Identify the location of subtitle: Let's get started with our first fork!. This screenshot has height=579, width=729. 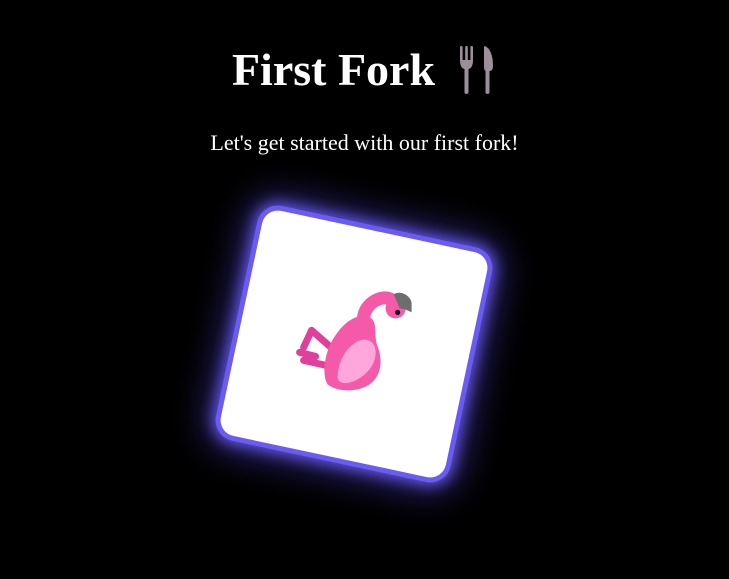
(364, 142).